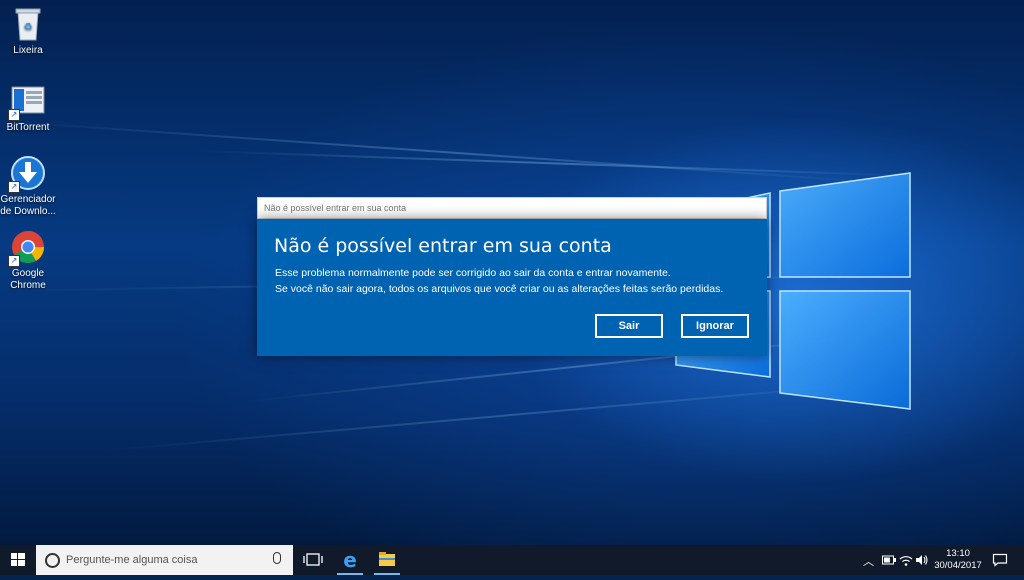 This screenshot has width=1024, height=580. Describe the element at coordinates (715, 326) in the screenshot. I see `ignore-button: Ignorar` at that location.